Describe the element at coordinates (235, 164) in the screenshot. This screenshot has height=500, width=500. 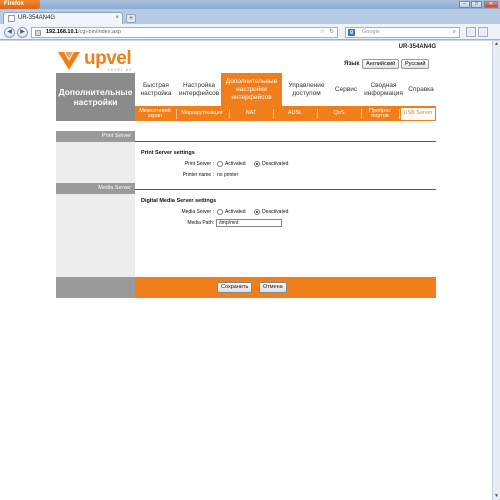
I see `print-server-activated-label: Activated` at that location.